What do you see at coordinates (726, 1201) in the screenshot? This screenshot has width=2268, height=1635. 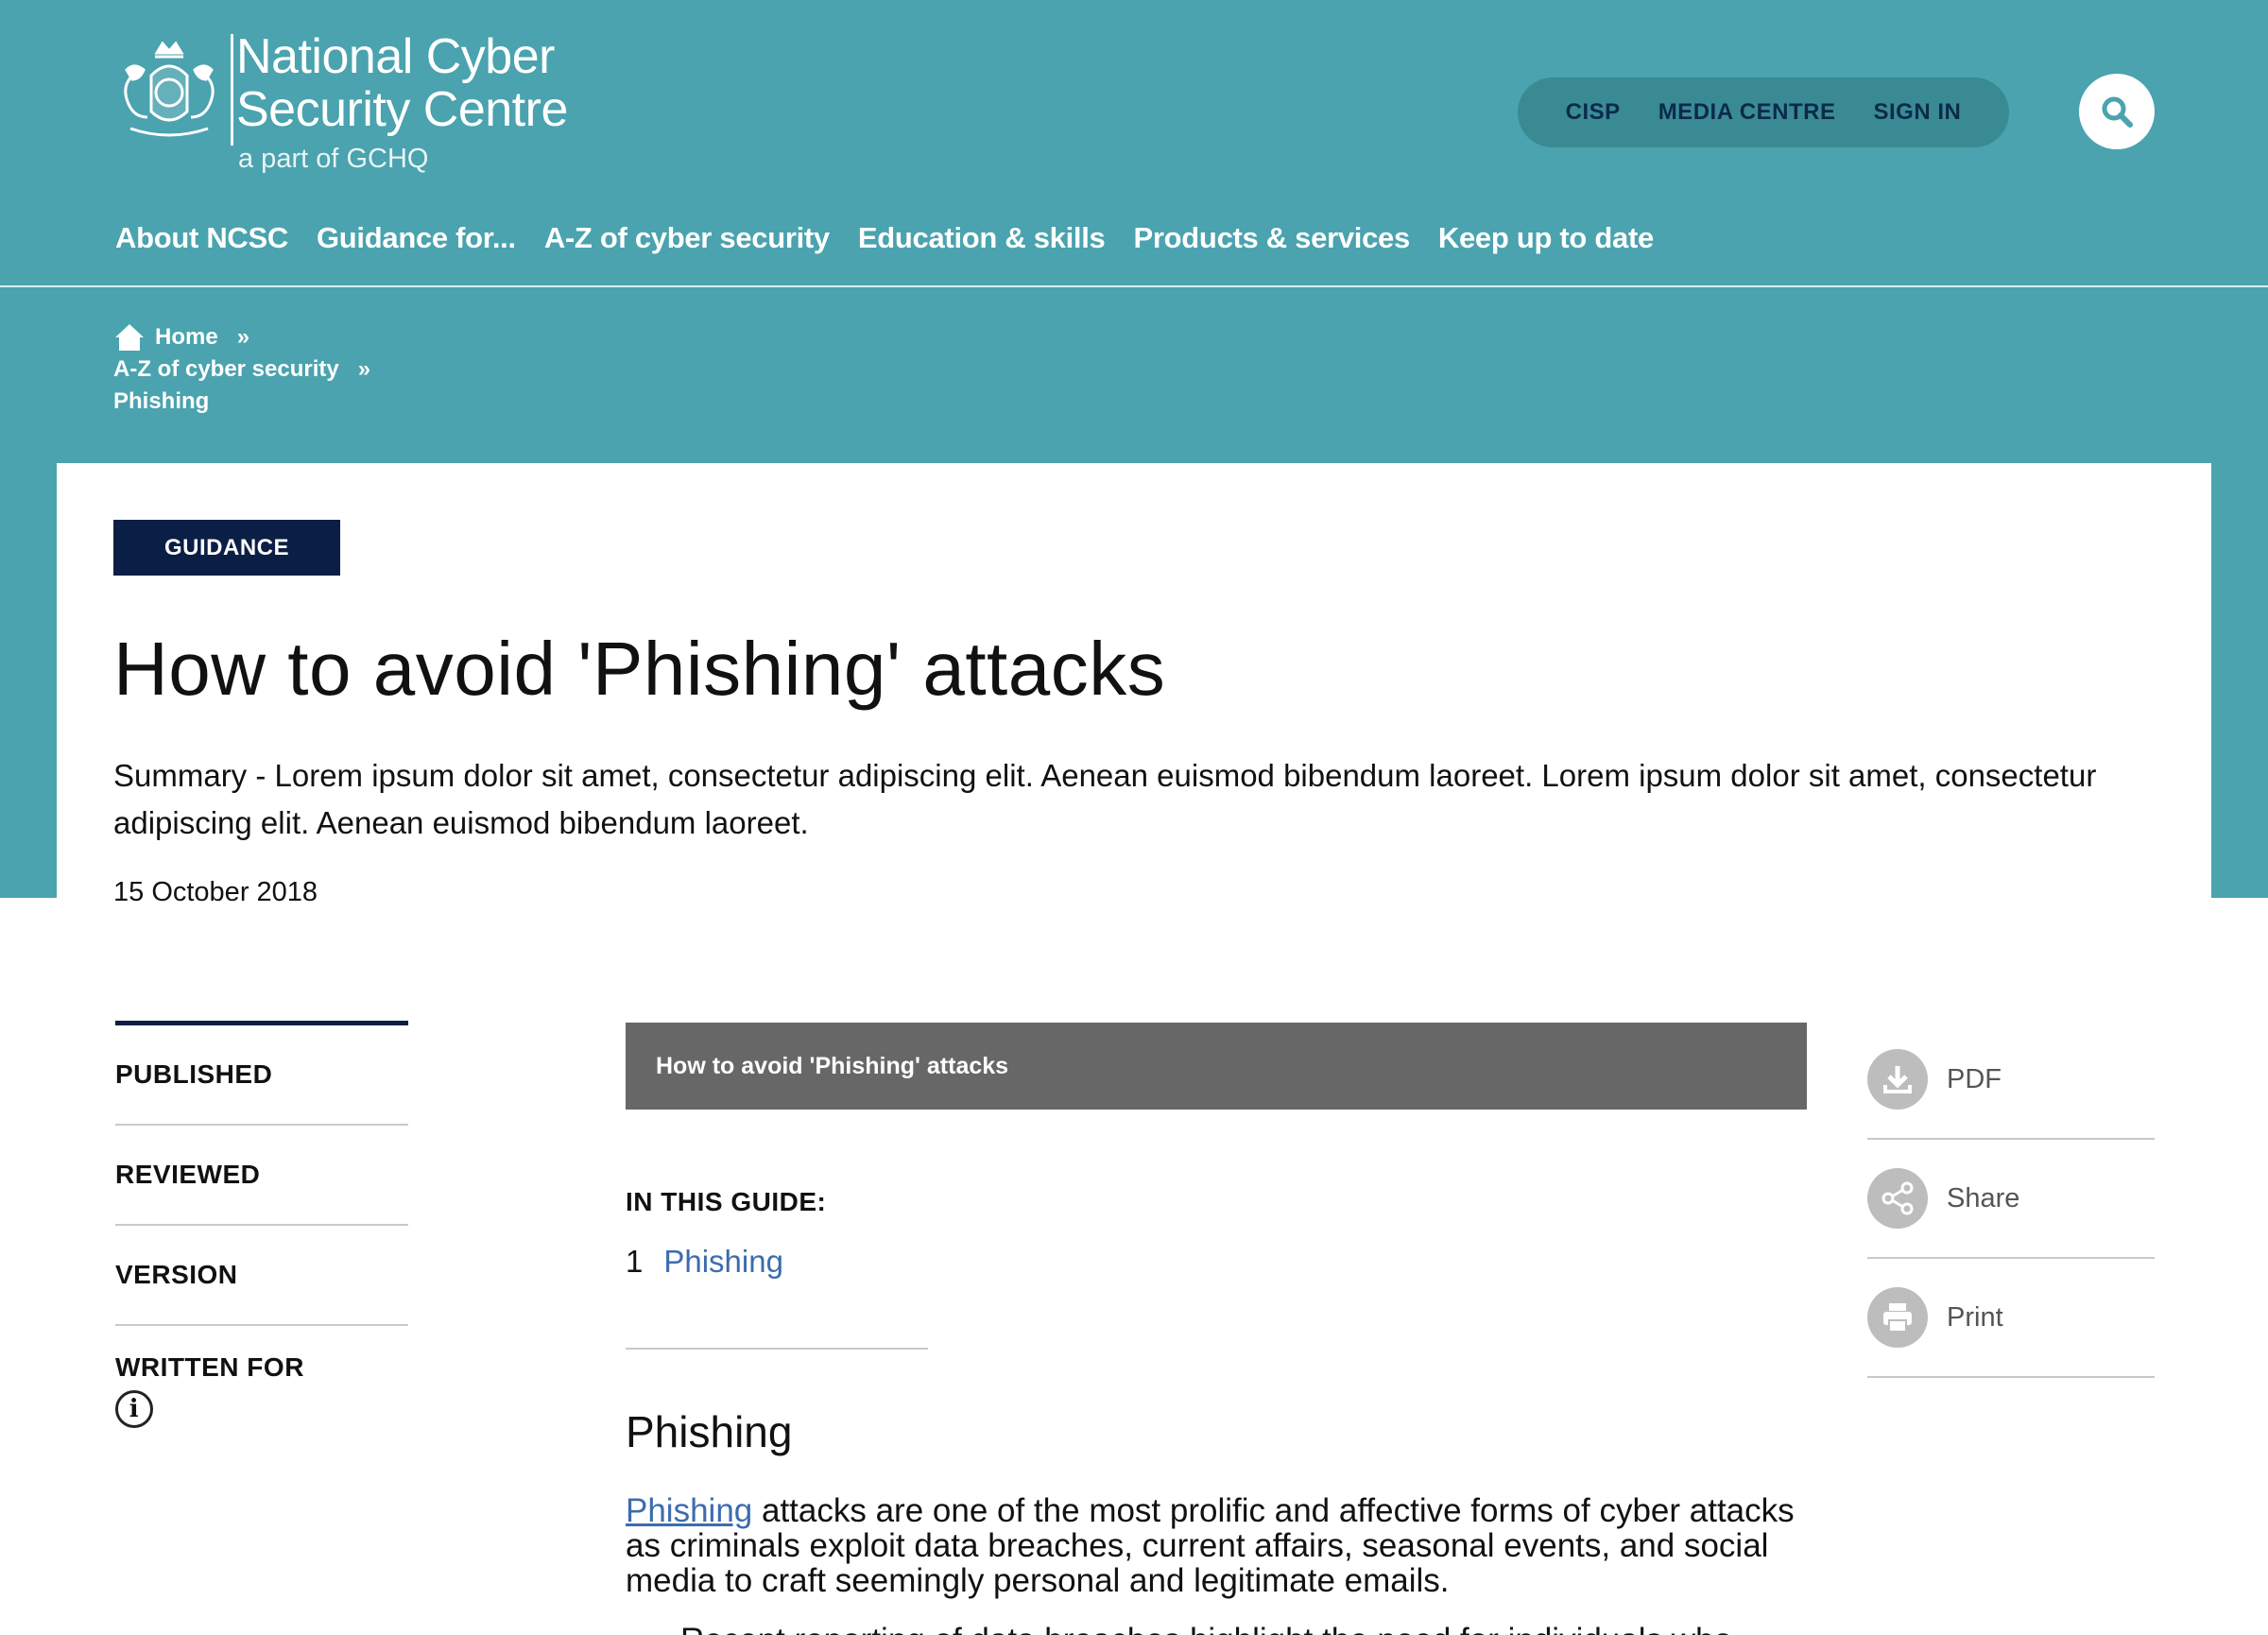 I see `in-this-guide-heading: IN THIS GUIDE:` at bounding box center [726, 1201].